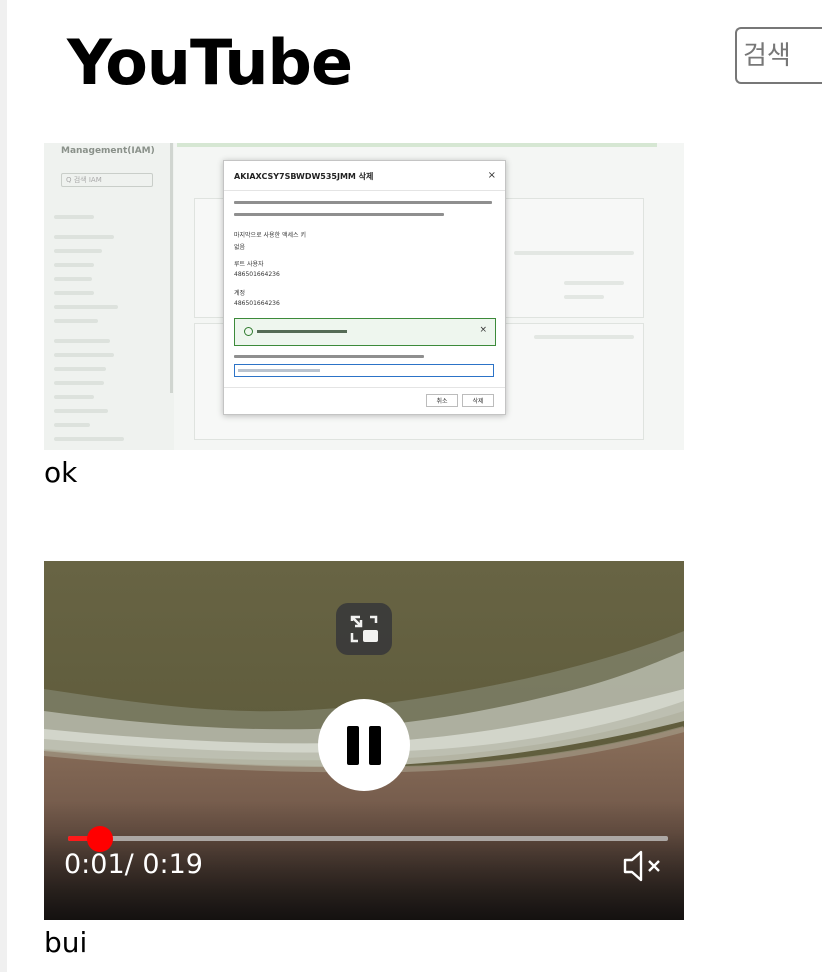  What do you see at coordinates (108, 151) in the screenshot?
I see `thumb-sidebar-title: Management(IAM)` at bounding box center [108, 151].